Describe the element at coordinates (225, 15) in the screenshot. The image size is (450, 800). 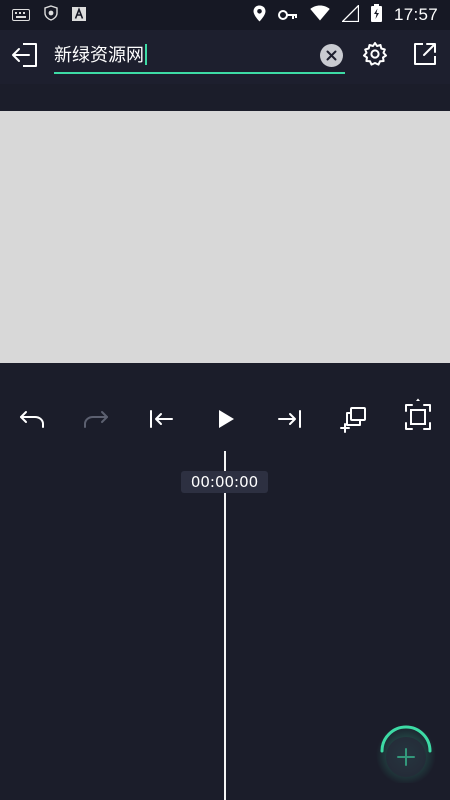
I see `status-bar: 17:57` at that location.